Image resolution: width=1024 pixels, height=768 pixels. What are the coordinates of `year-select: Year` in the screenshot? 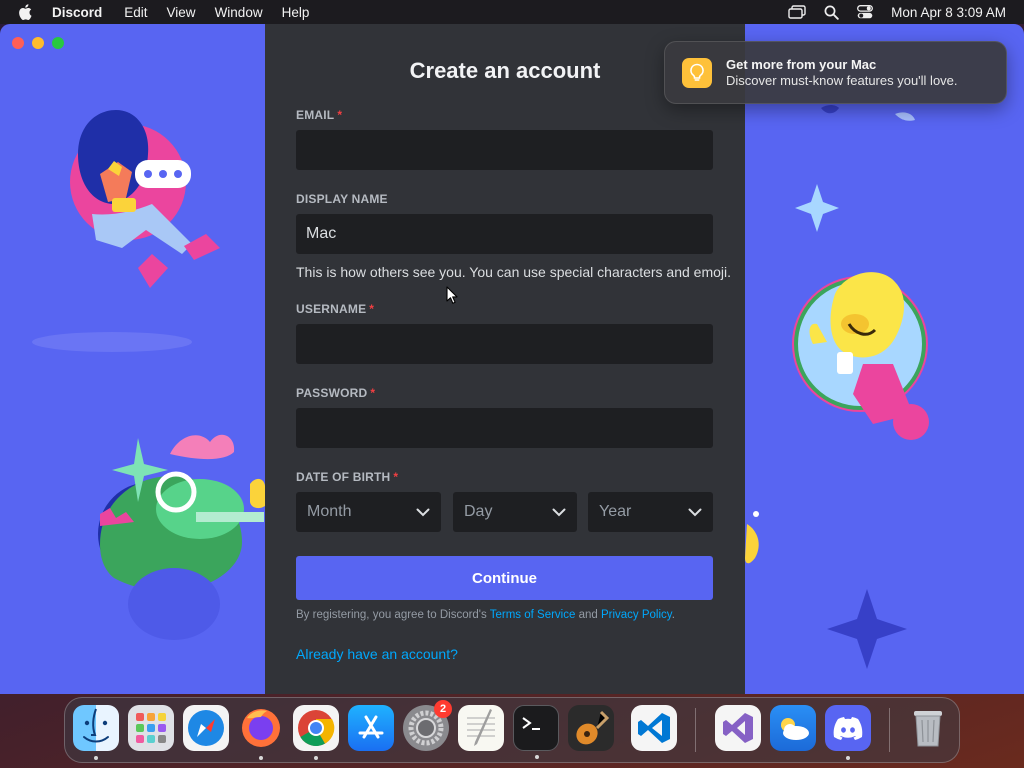 It's located at (650, 512).